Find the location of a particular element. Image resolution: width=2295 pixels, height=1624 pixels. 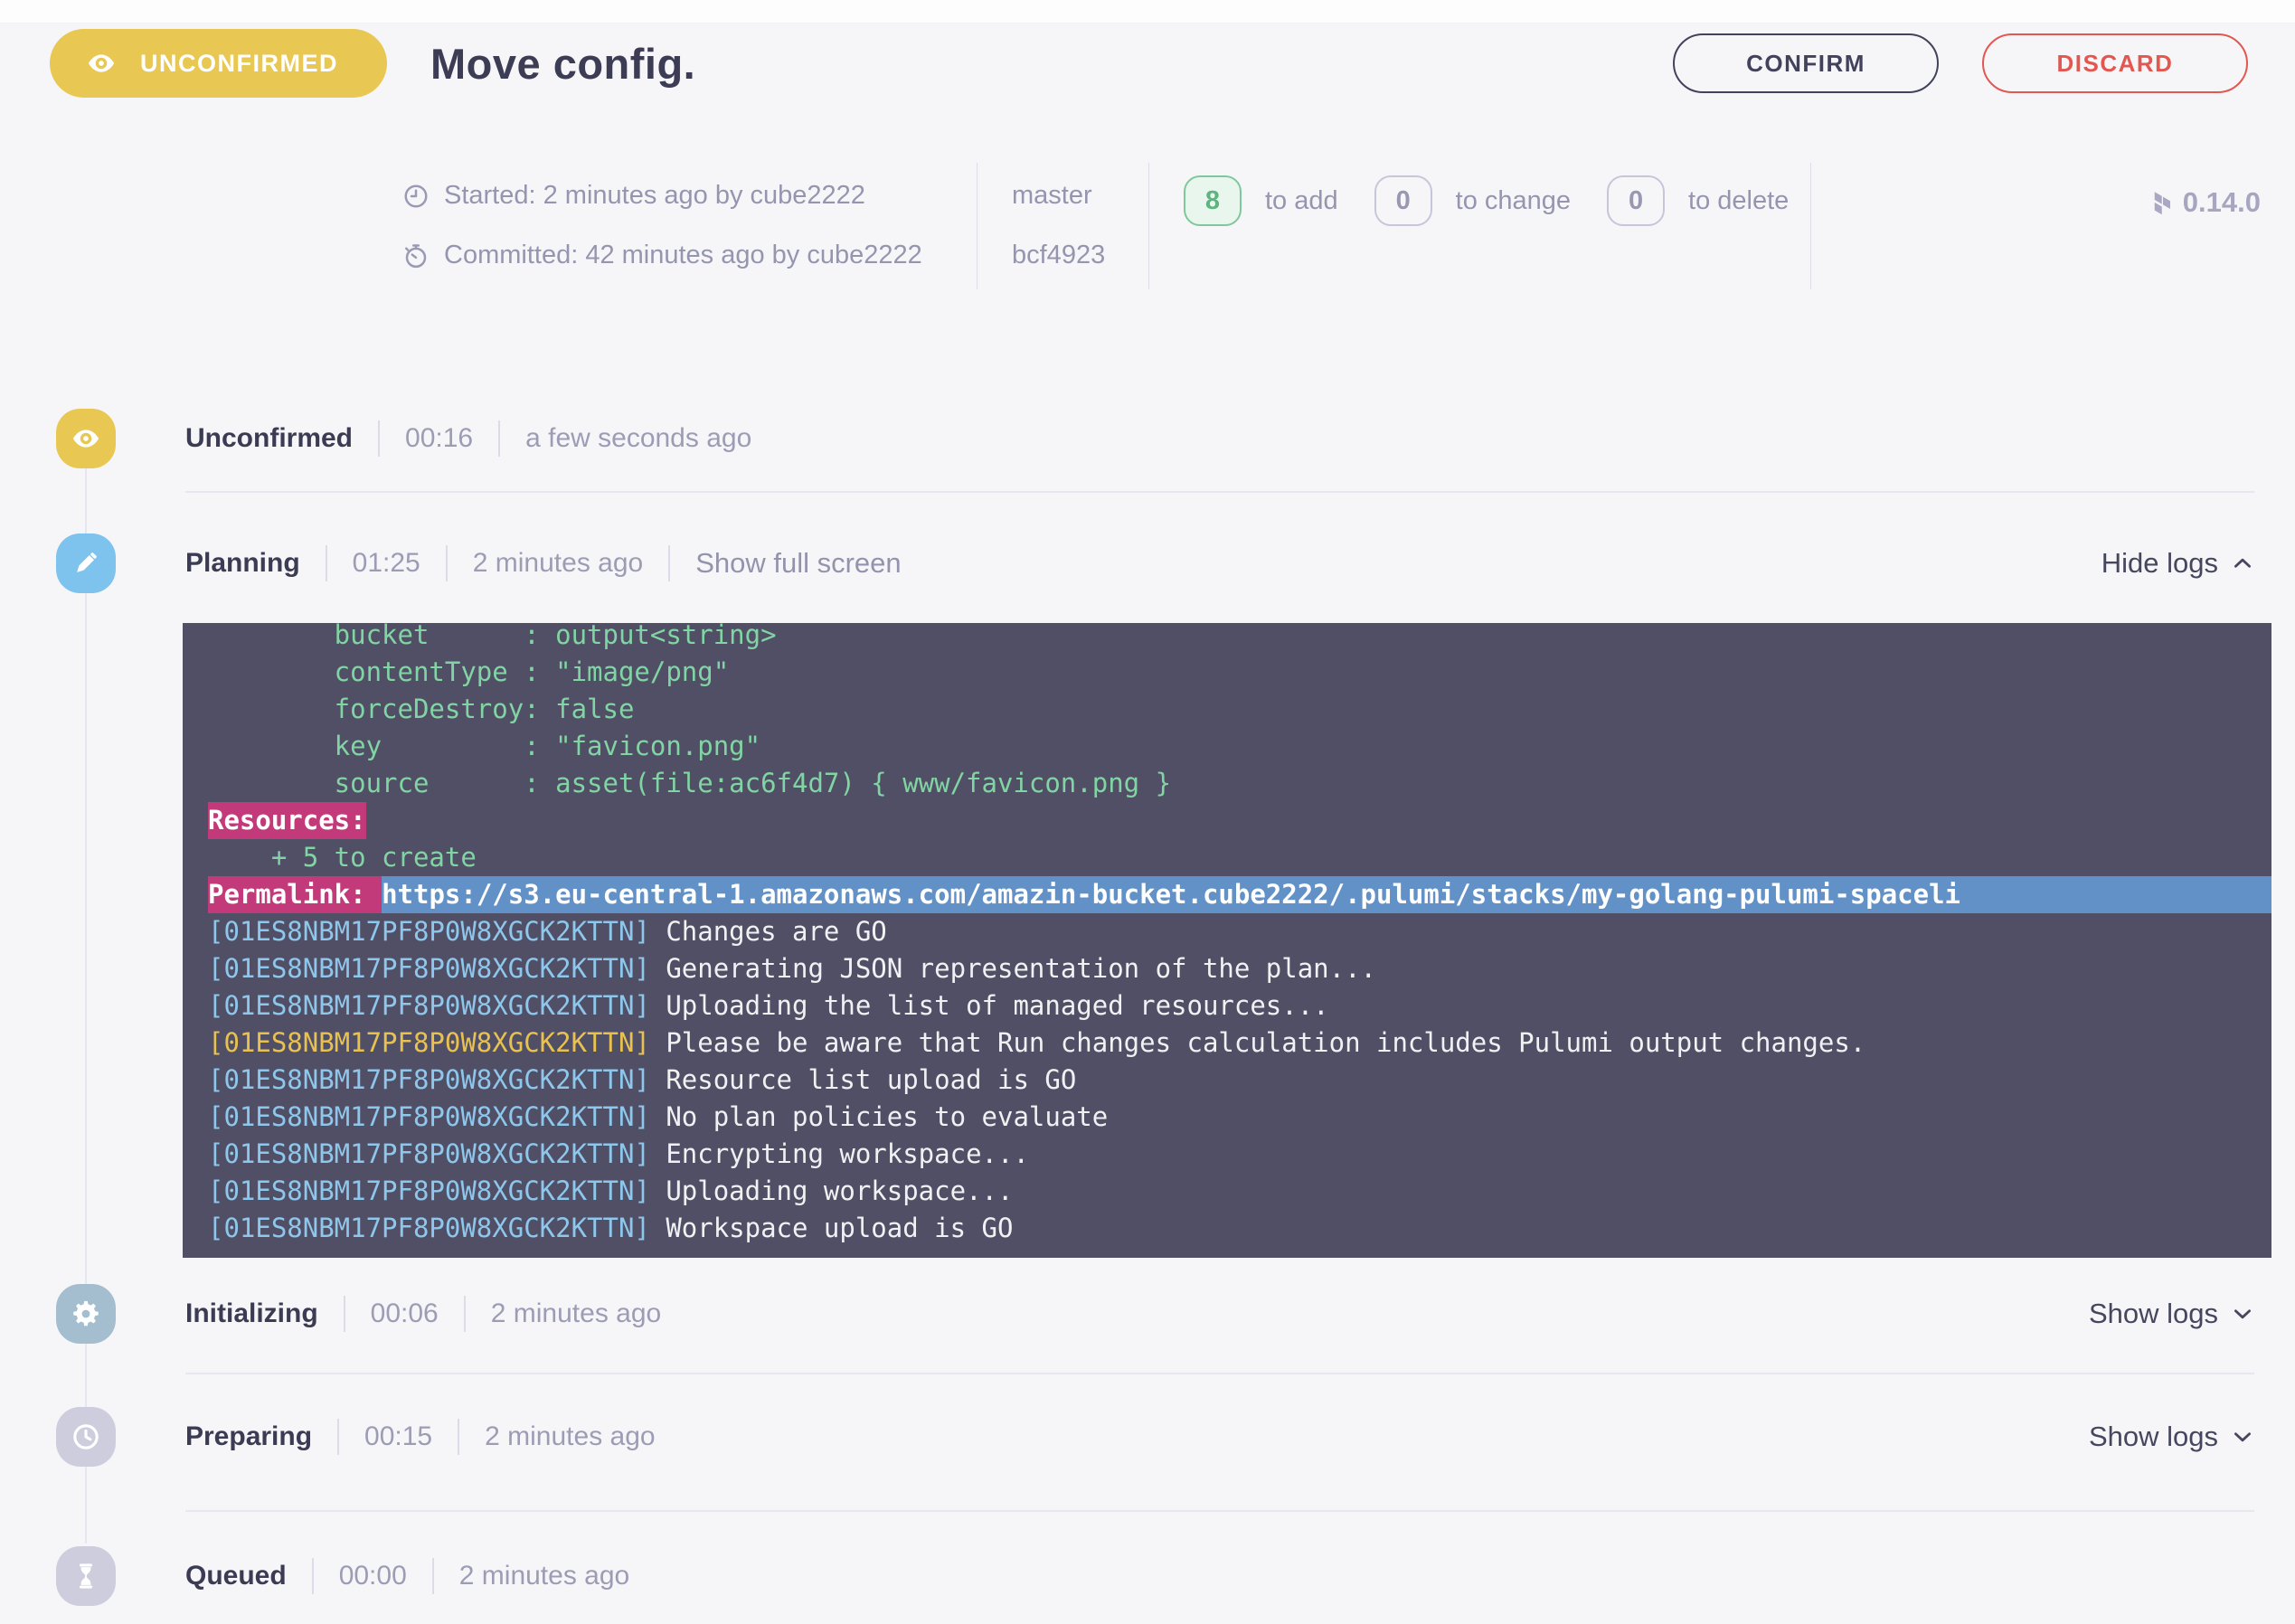

change-count-label: to change is located at coordinates (1513, 201).